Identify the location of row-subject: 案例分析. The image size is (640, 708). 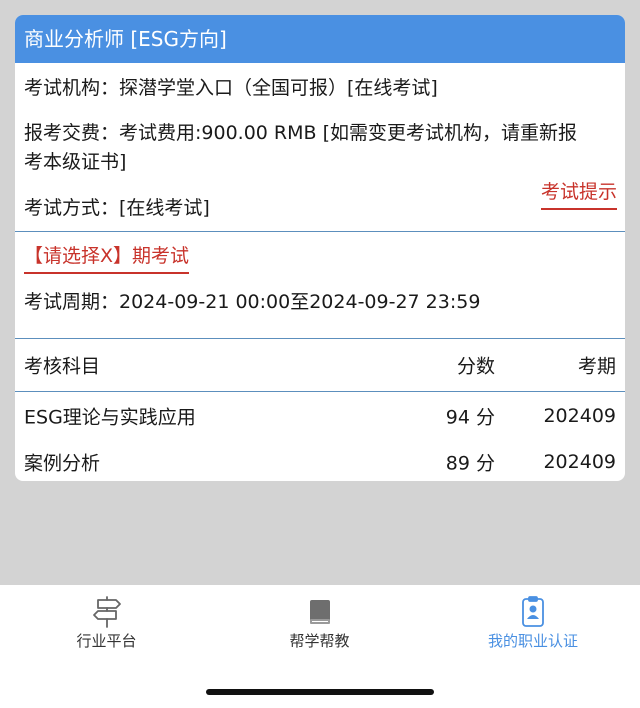
(62, 463).